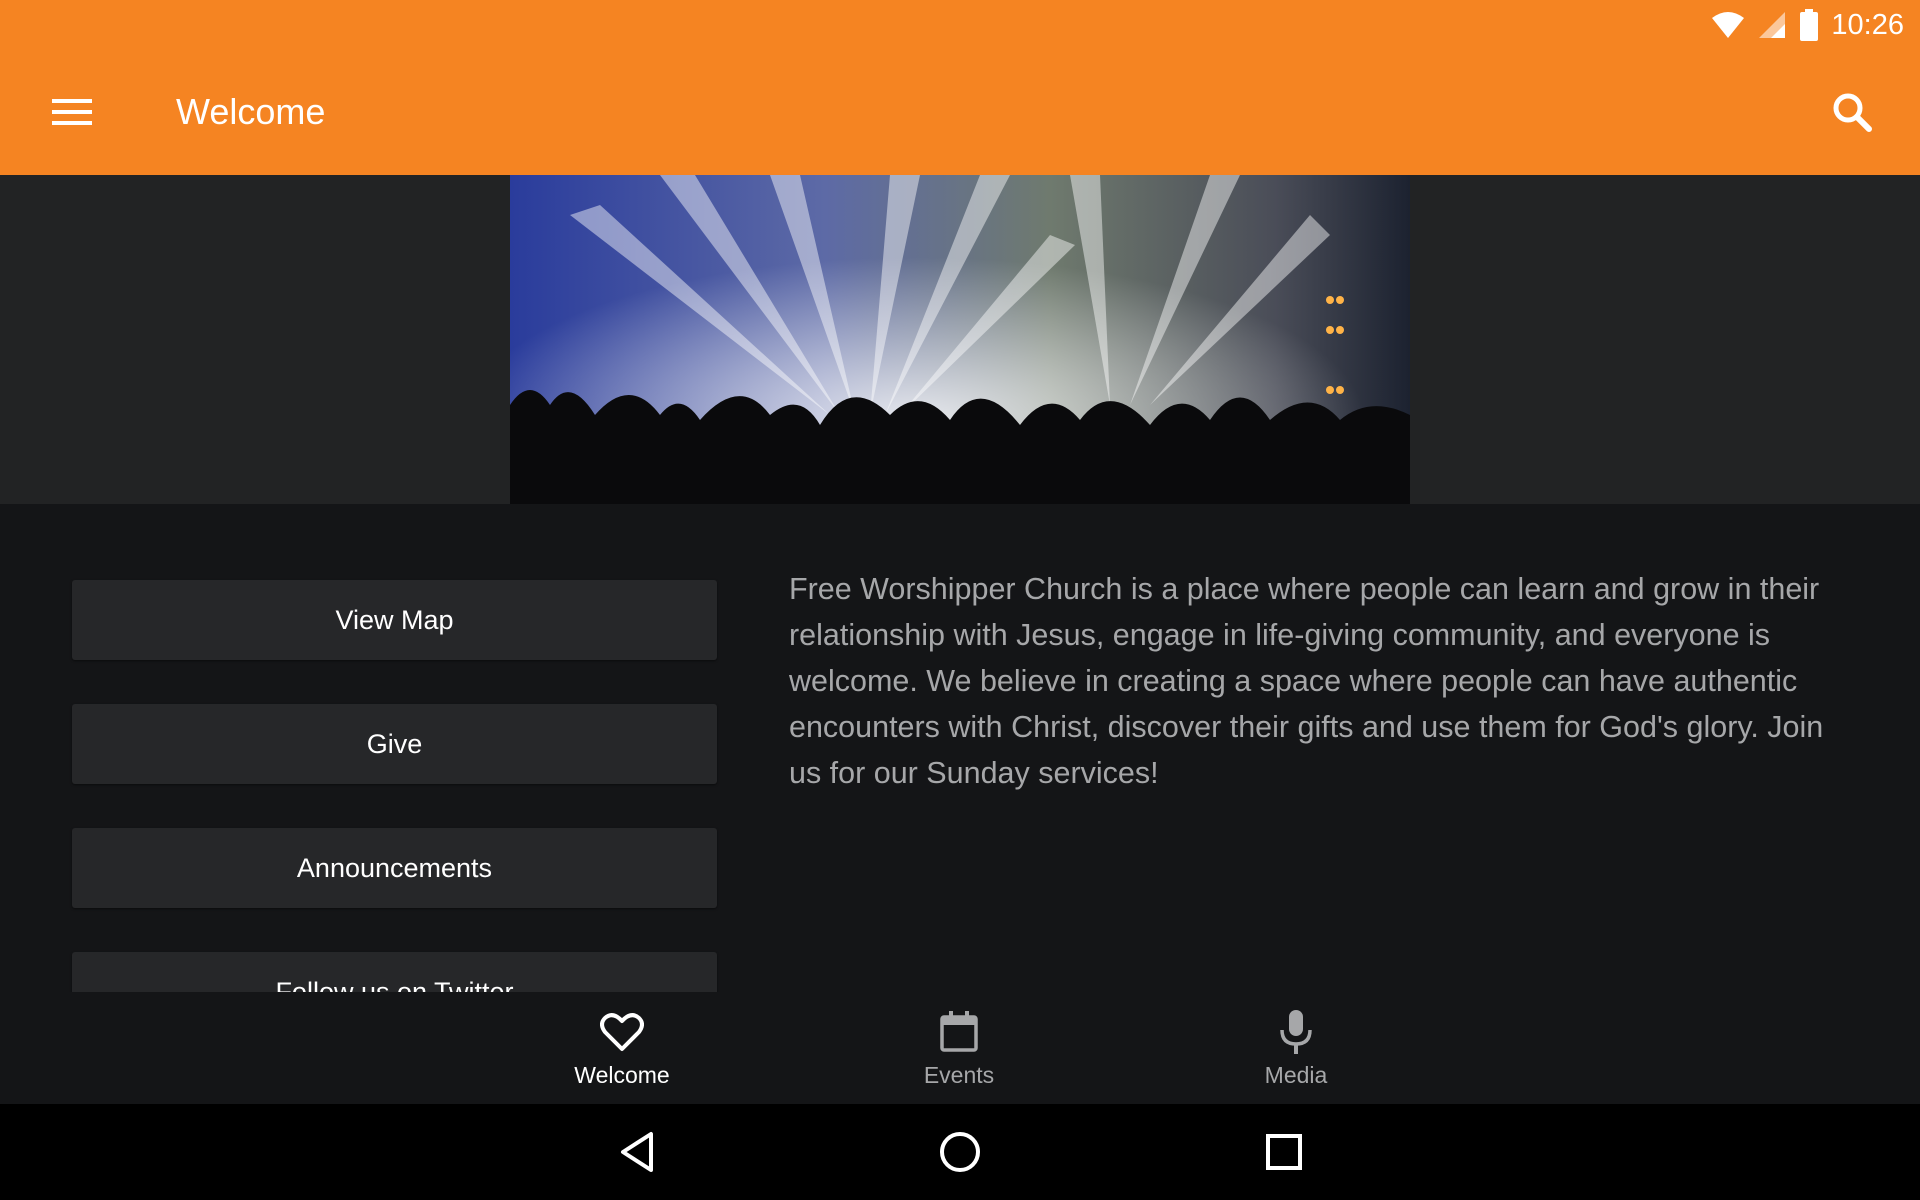 This screenshot has height=1200, width=1920. I want to click on give-button: Give, so click(394, 744).